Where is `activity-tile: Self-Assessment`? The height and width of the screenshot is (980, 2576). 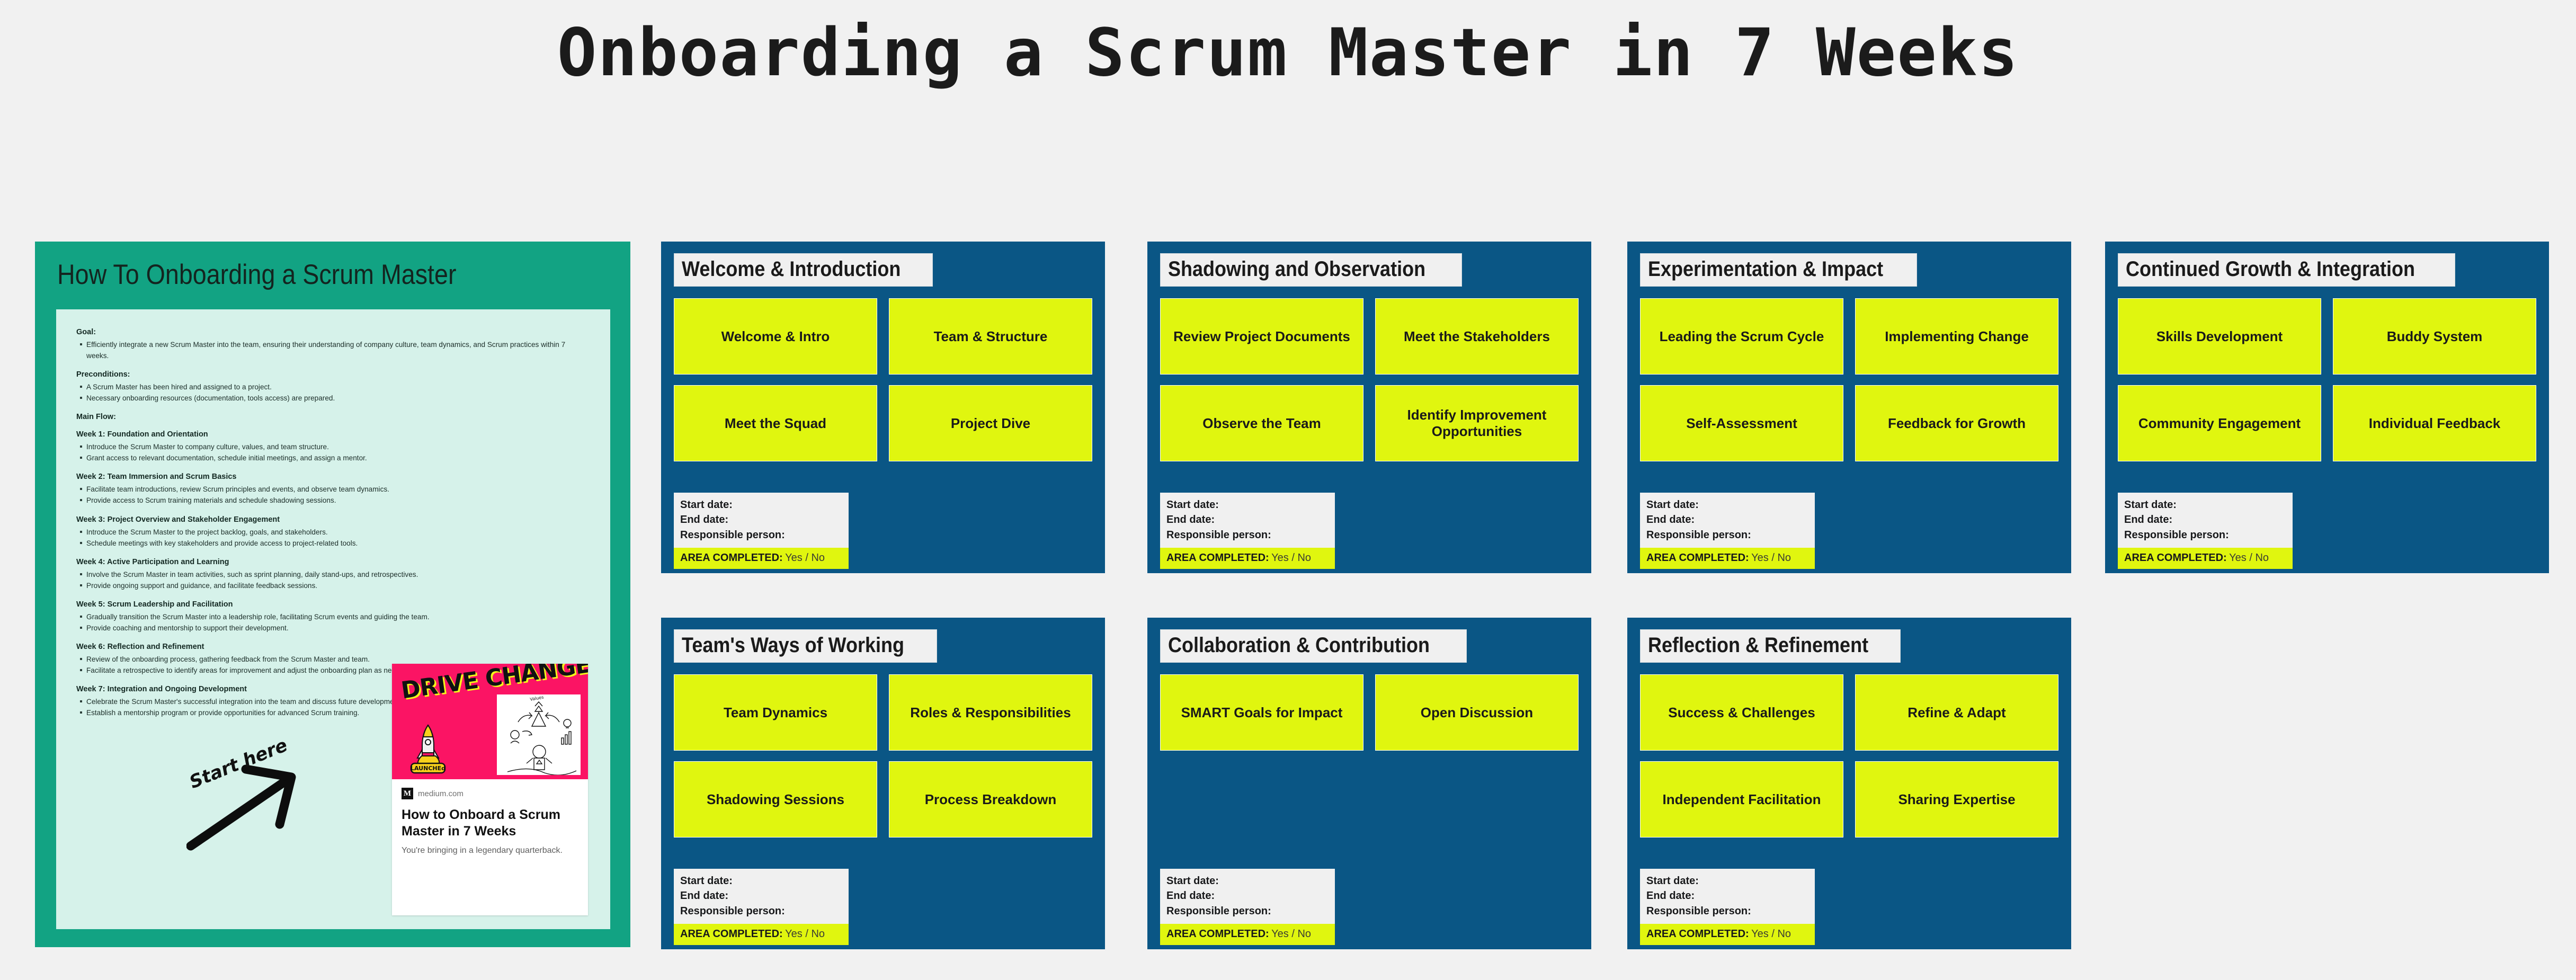 activity-tile: Self-Assessment is located at coordinates (1741, 423).